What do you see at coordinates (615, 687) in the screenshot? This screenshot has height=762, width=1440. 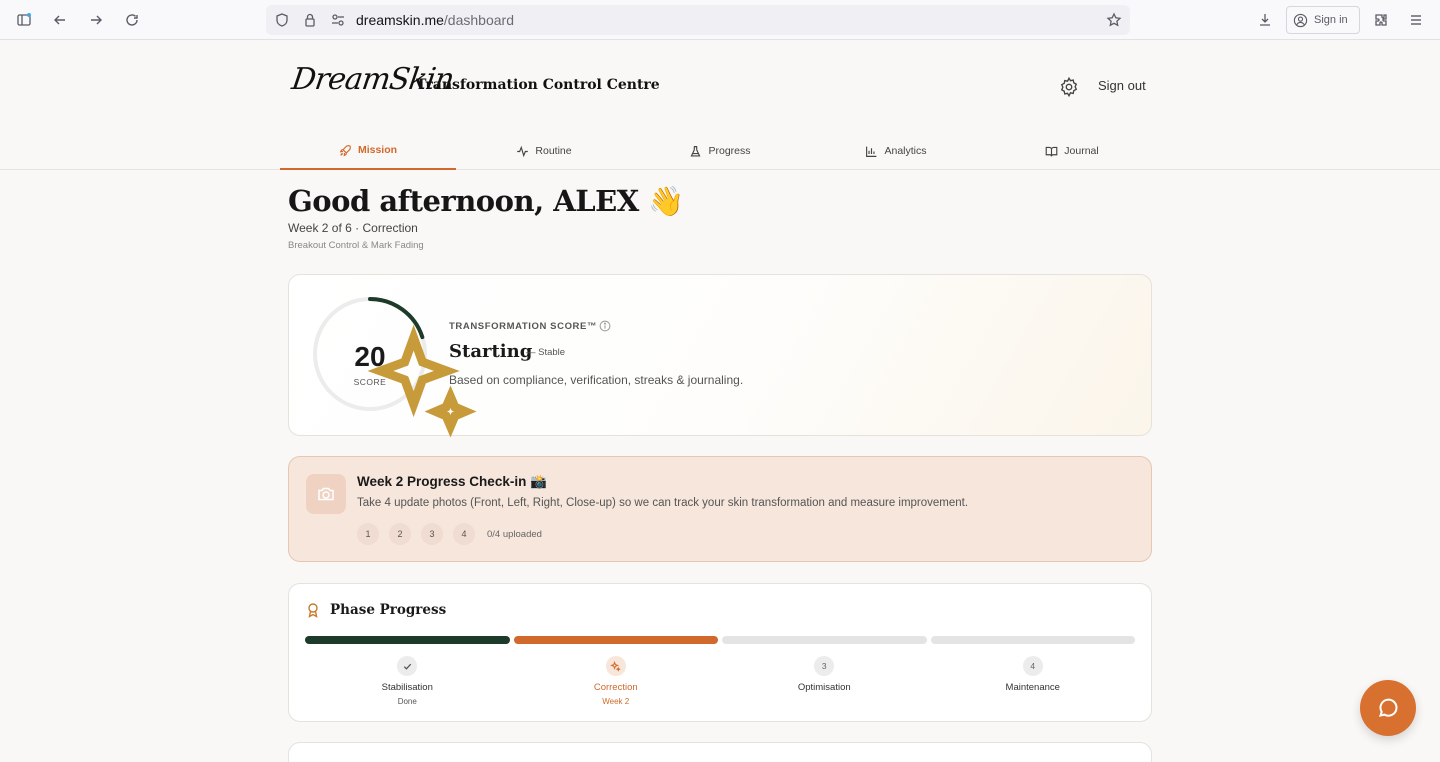 I see `phase-step-name: Correction` at bounding box center [615, 687].